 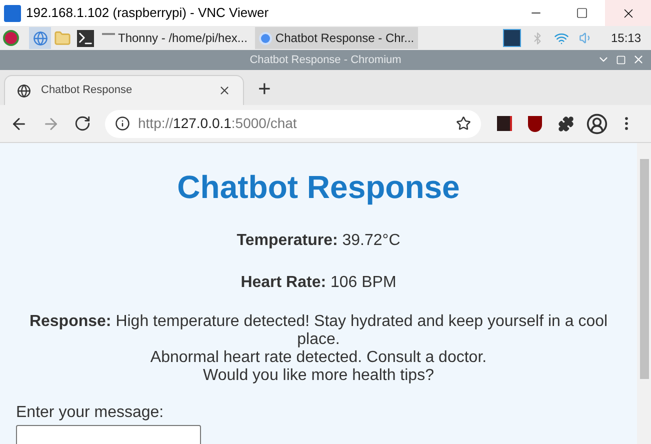 I want to click on reading-text: Temperature: 39.72°C, so click(x=319, y=241).